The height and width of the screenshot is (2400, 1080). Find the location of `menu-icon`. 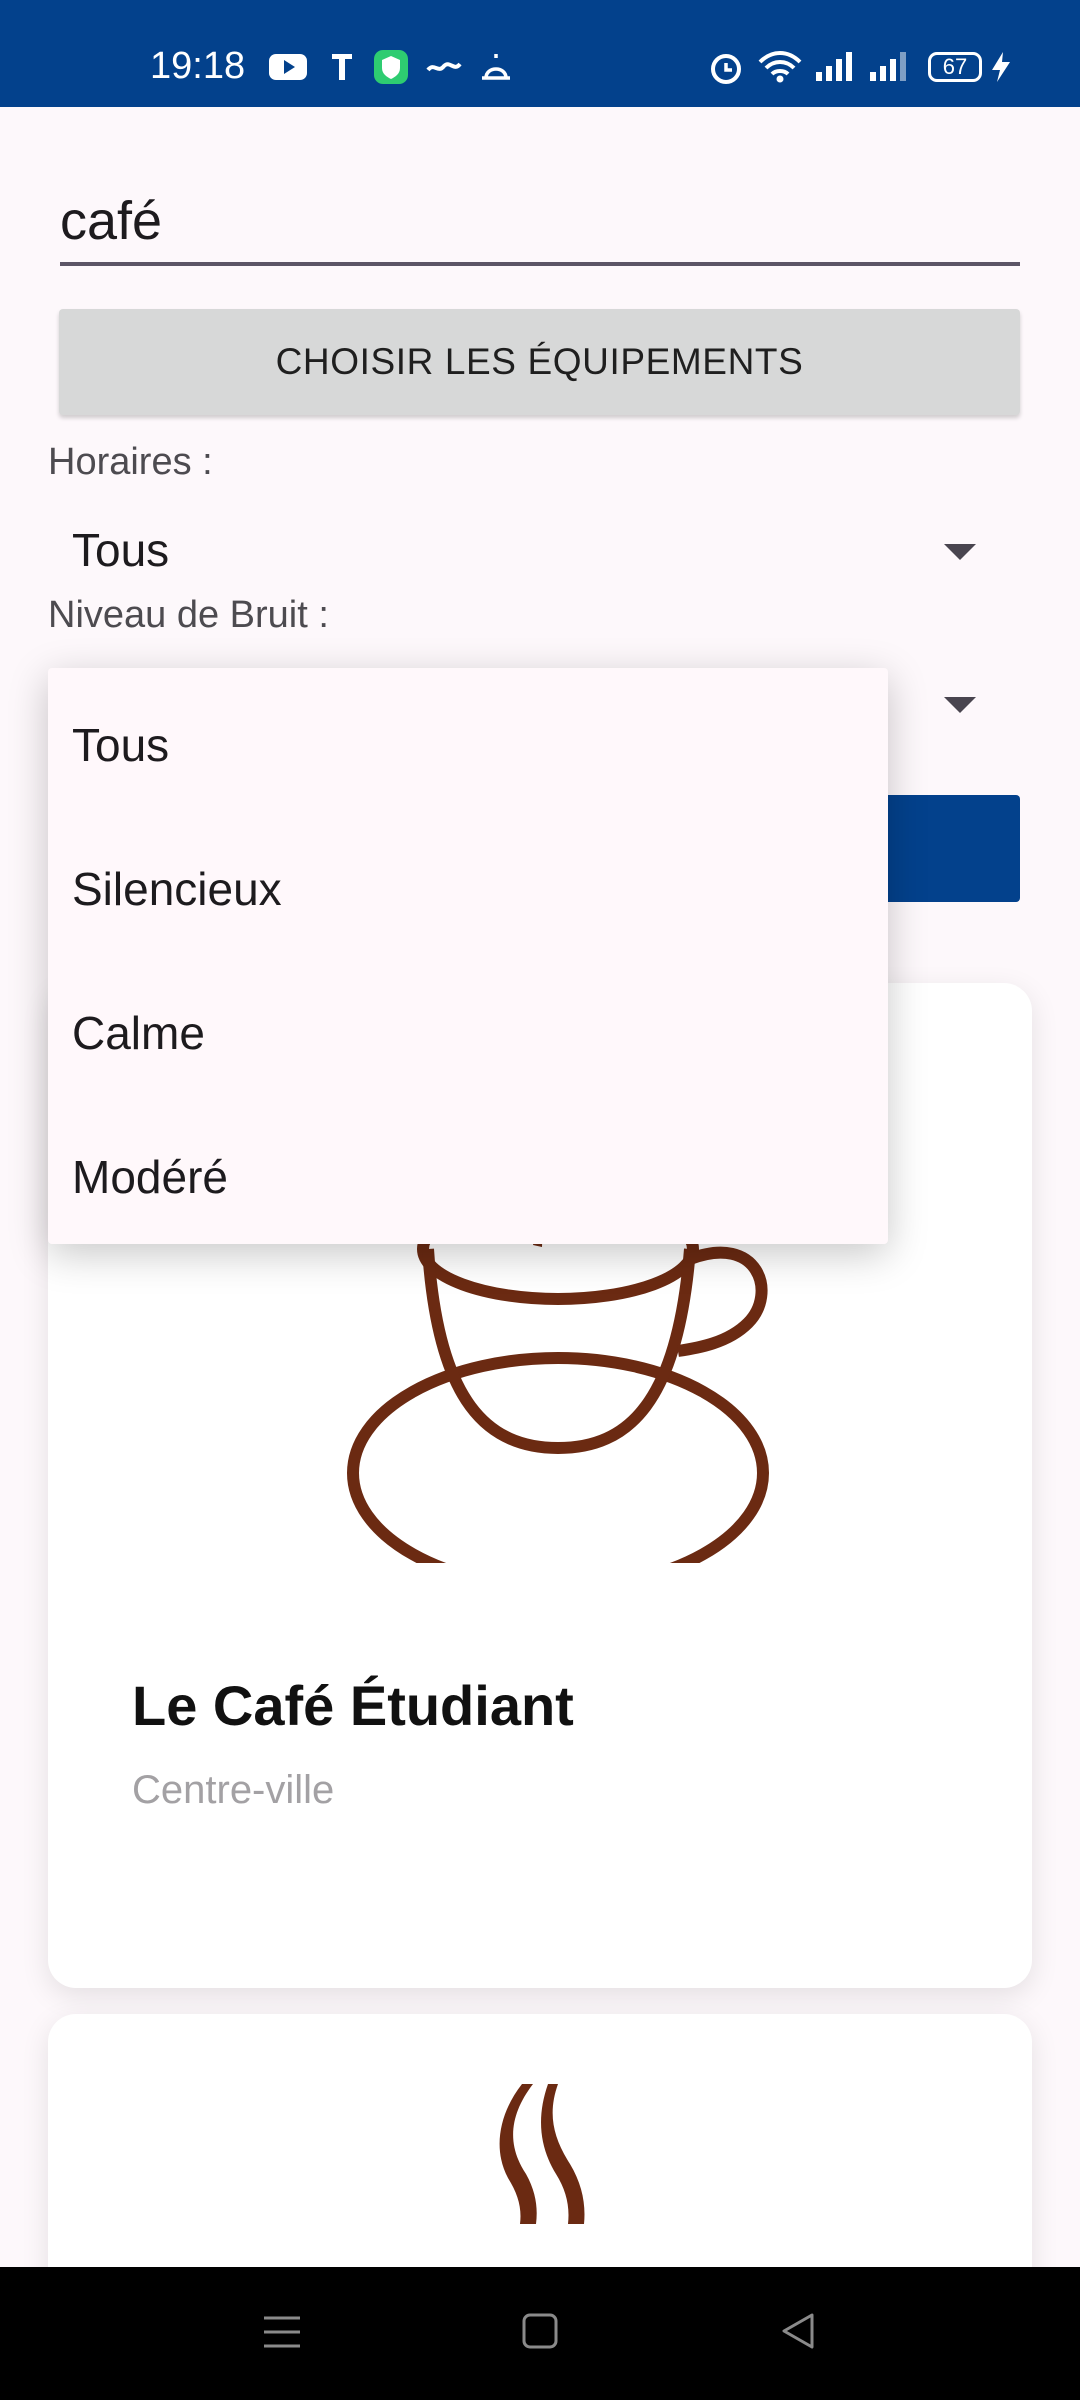

menu-icon is located at coordinates (282, 2332).